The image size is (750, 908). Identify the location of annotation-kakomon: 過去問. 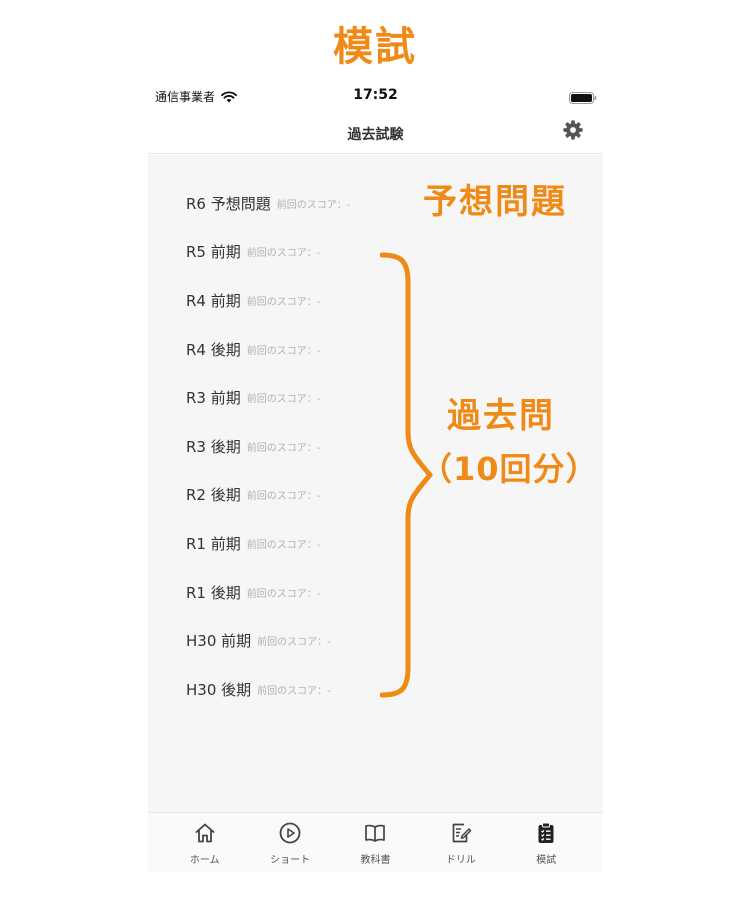
(501, 416).